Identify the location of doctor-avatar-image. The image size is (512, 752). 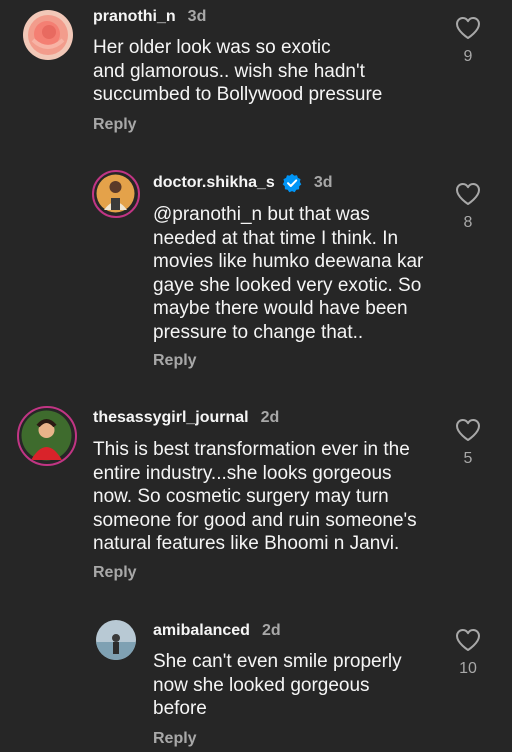
(115, 193).